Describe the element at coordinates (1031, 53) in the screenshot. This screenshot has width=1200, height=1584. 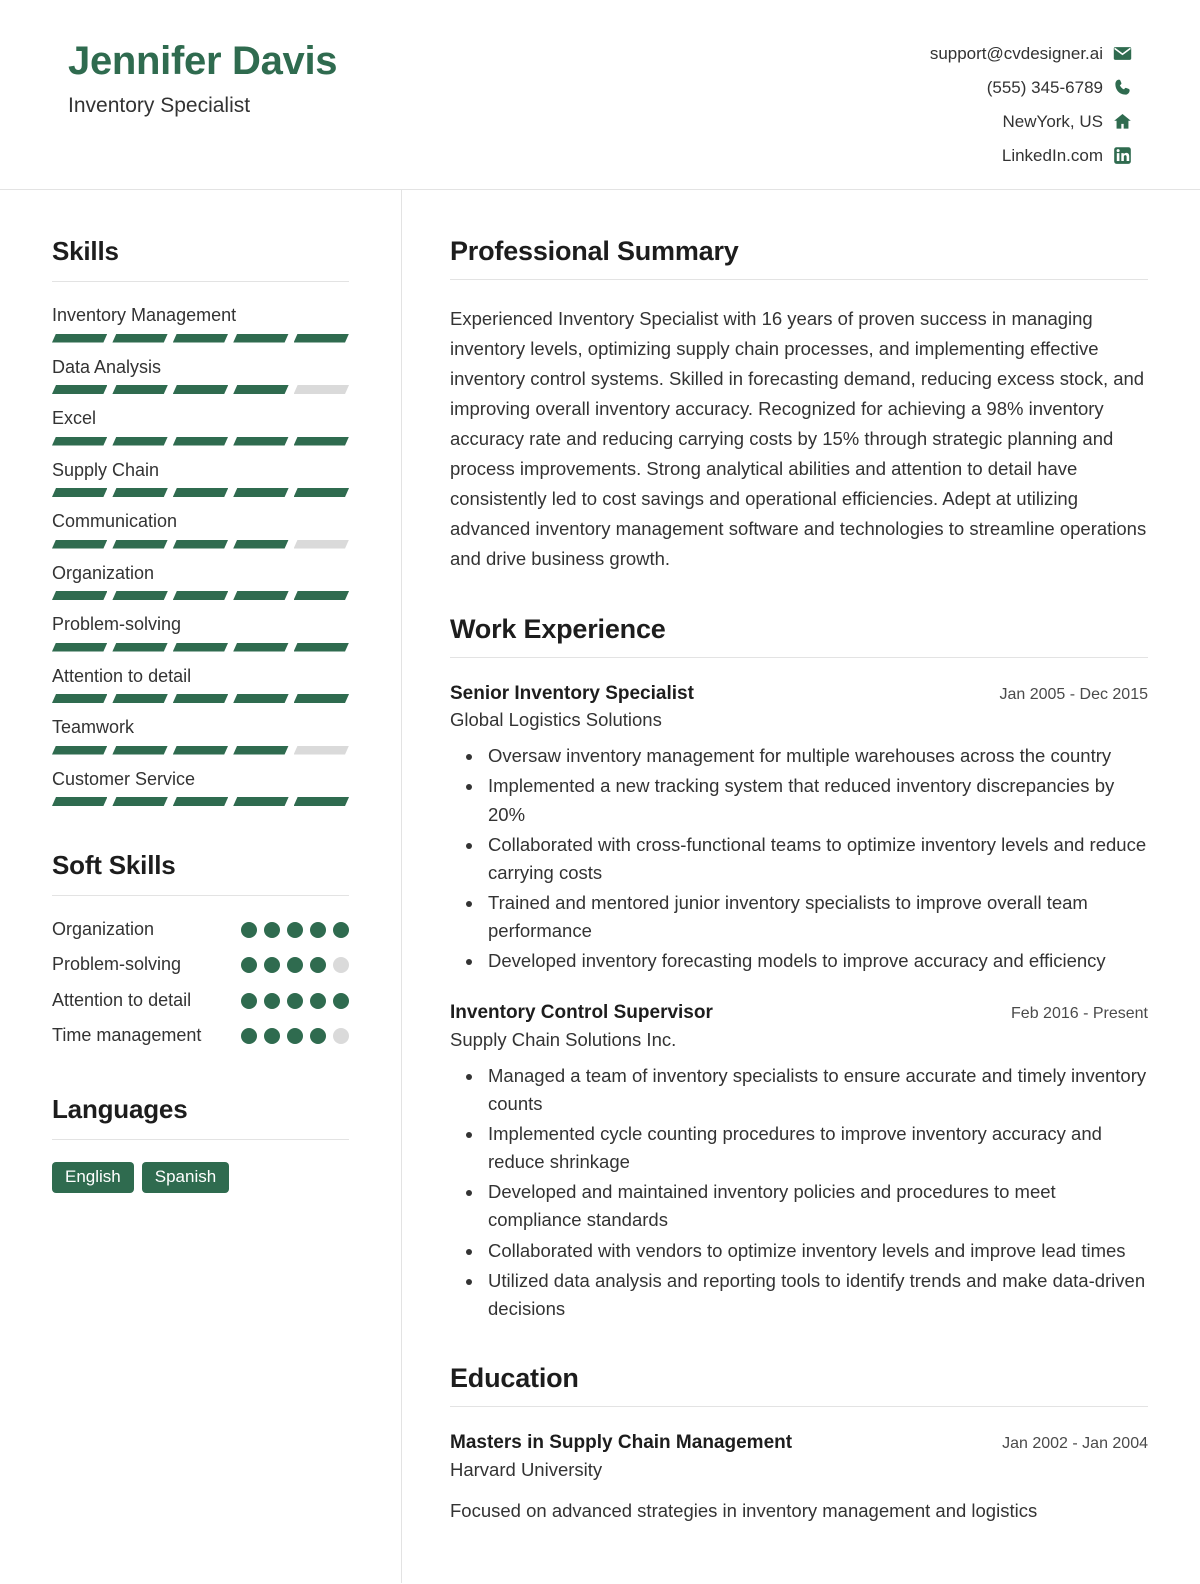
I see `contact-row: support@cvdesigner.ai` at that location.